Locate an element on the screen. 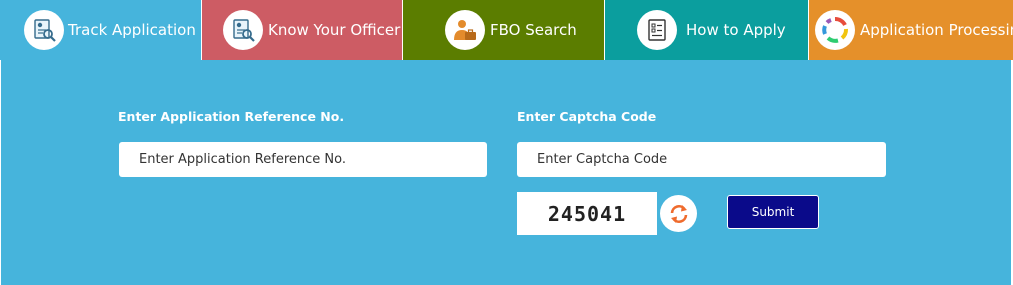 This screenshot has width=1013, height=285. refresh-icon is located at coordinates (678, 213).